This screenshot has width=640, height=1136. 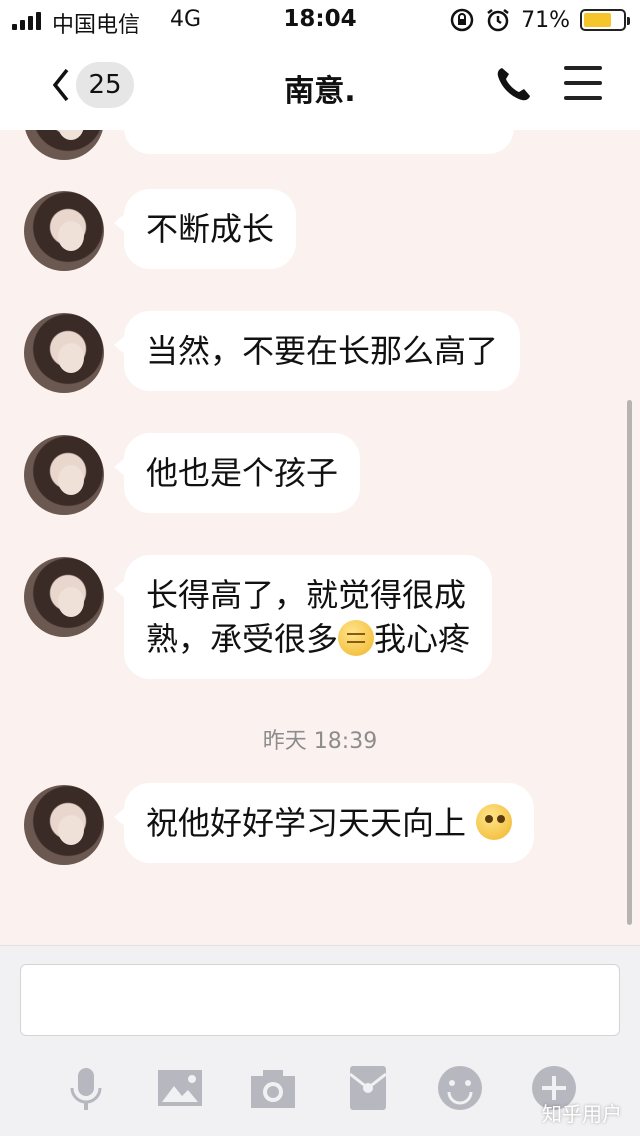 I want to click on message-text-line: 长得高了，就觉得很成, so click(x=306, y=595).